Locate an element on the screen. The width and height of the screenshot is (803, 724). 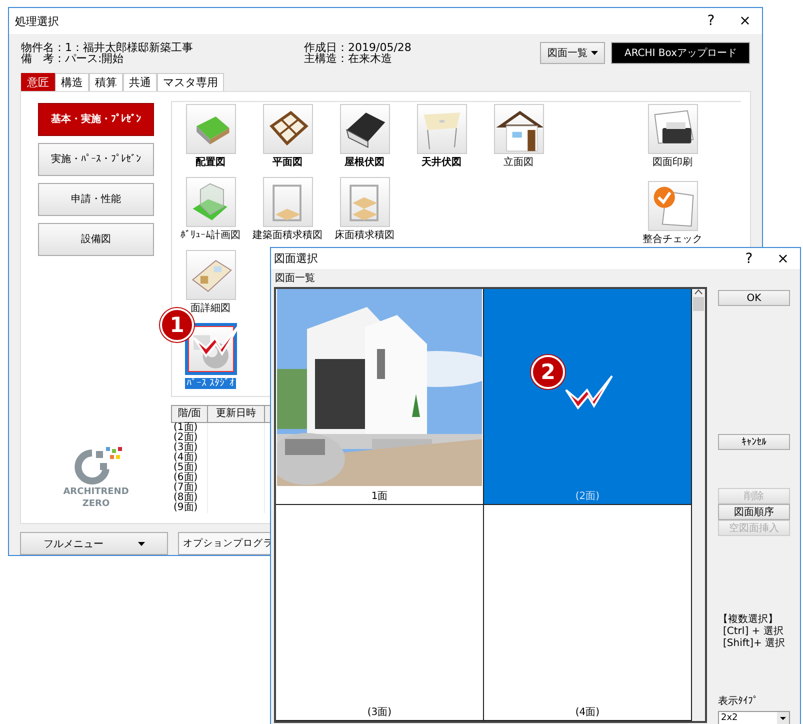
project-info: 備 考：パース:開始 is located at coordinates (72, 58).